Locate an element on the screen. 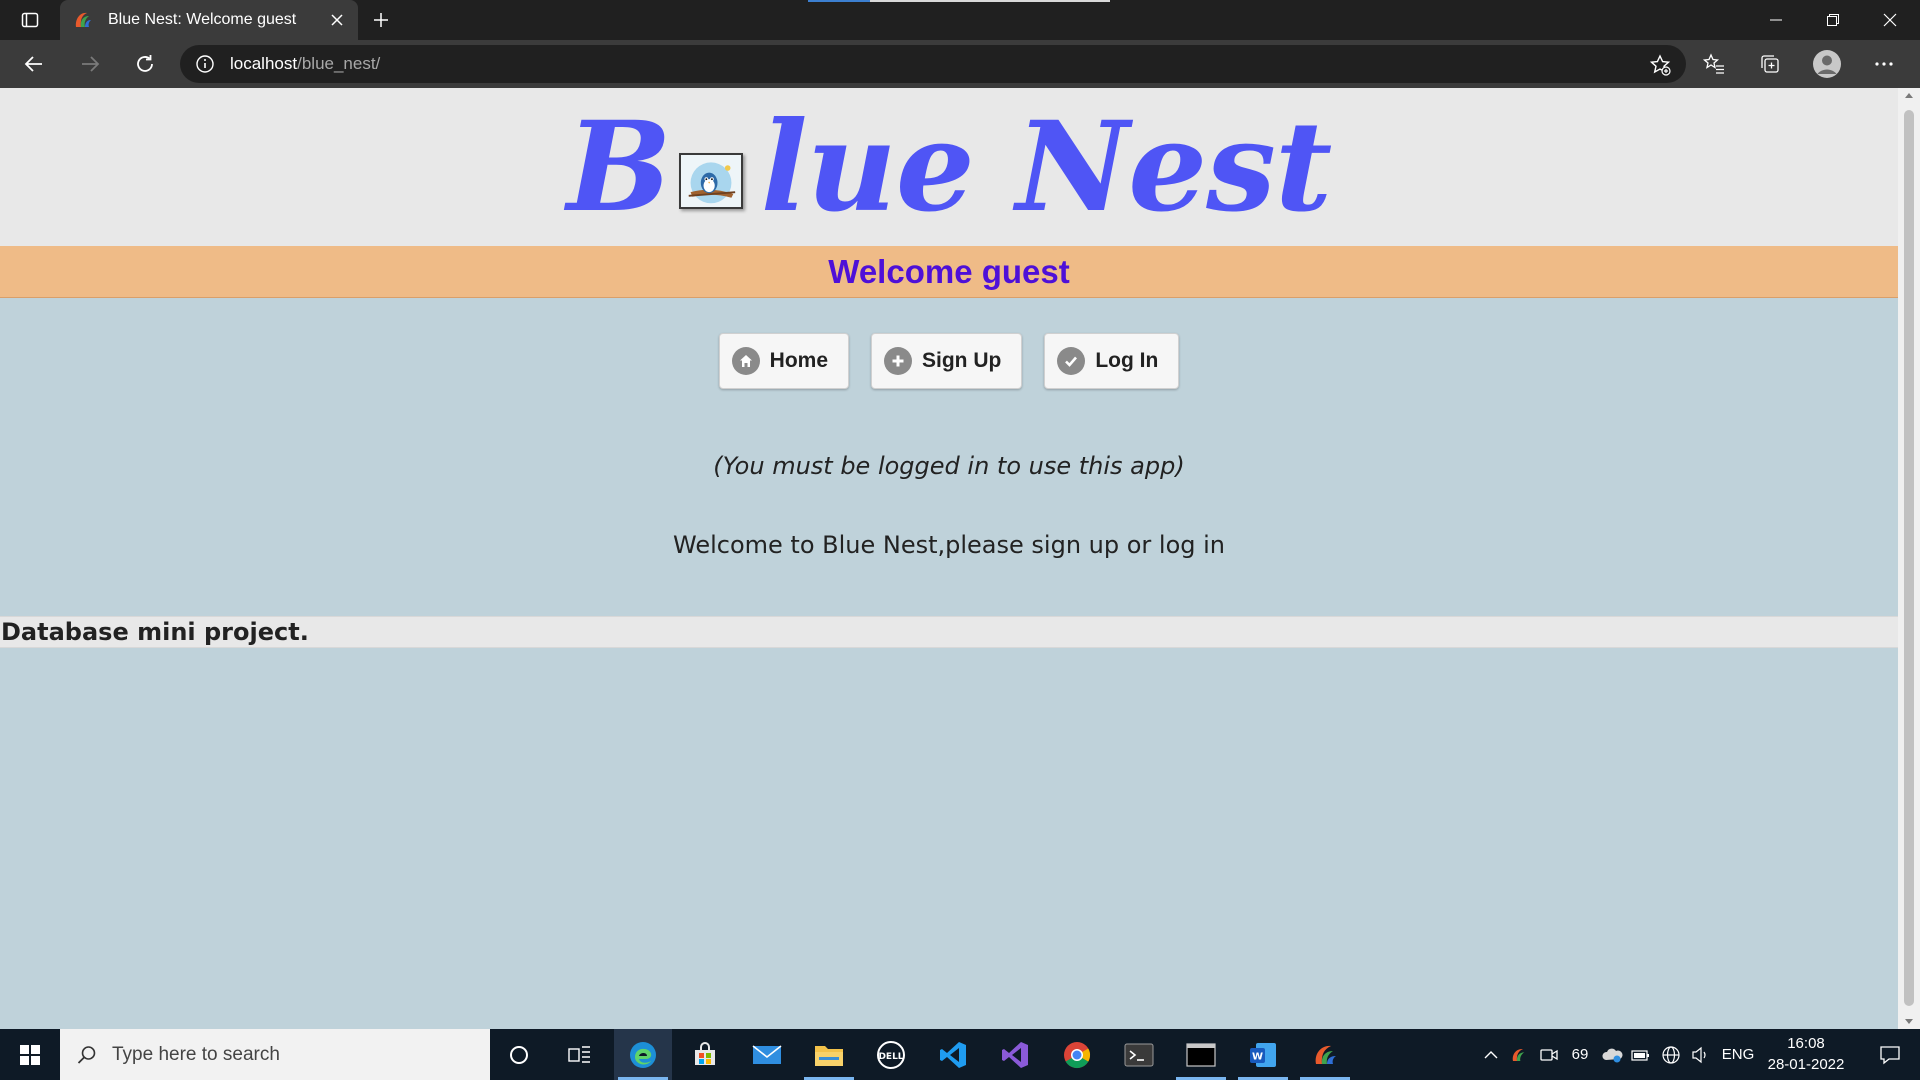 This screenshot has width=1920, height=1080. command-prompt-icon is located at coordinates (1201, 1054).